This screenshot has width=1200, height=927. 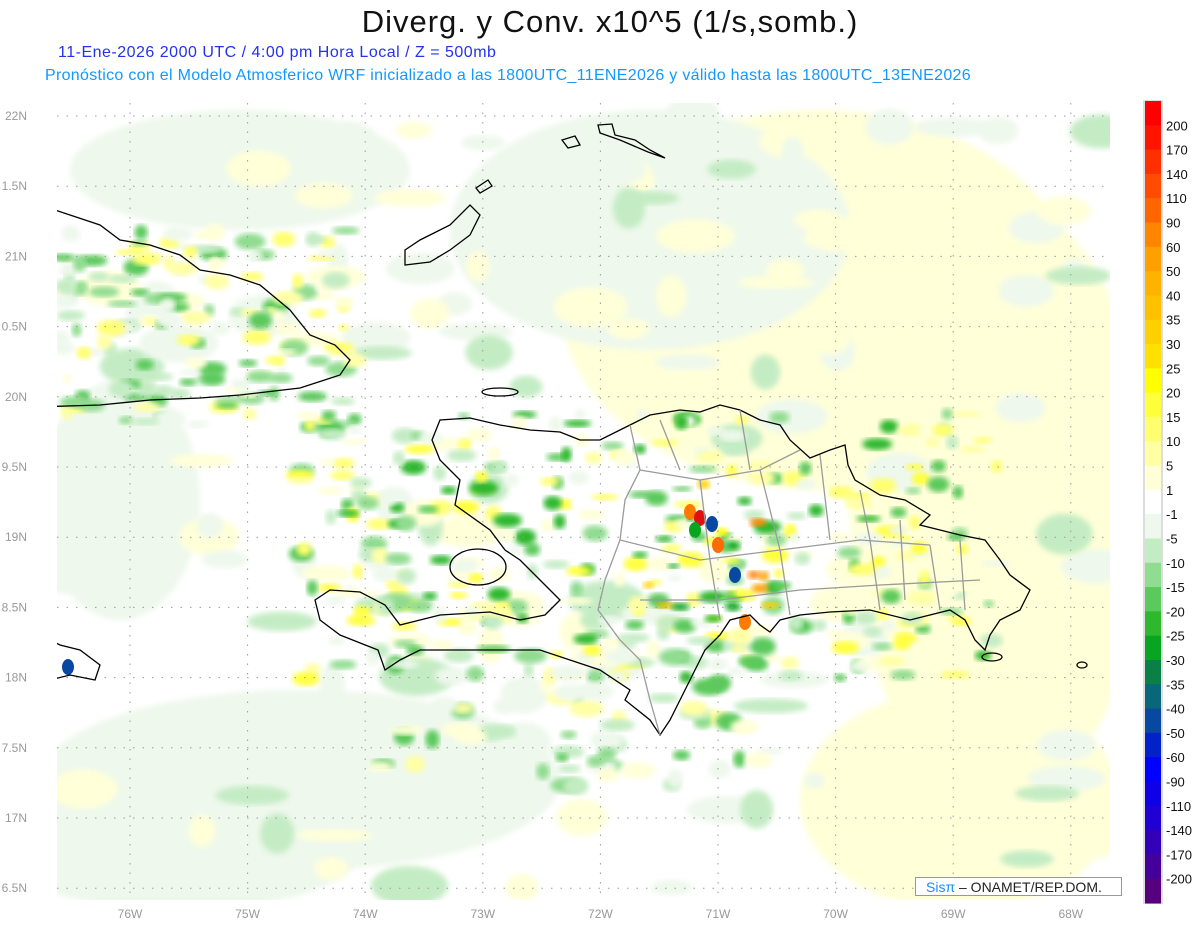 I want to click on colorbar-label: -140, so click(x=1179, y=830).